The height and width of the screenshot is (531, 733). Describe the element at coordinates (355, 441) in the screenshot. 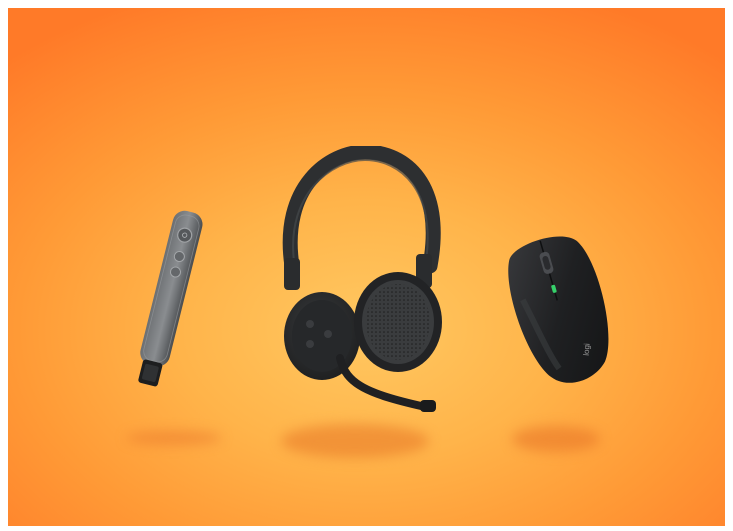

I see `headset-shadow` at that location.